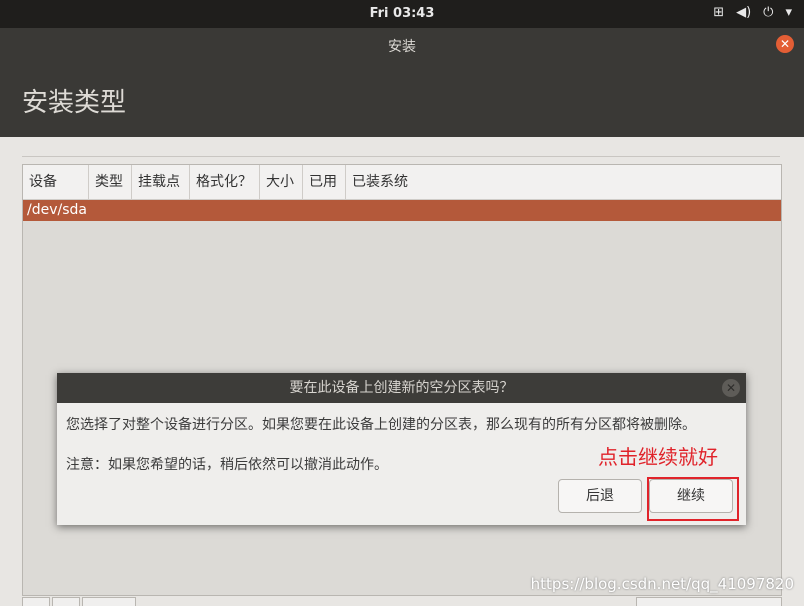 The image size is (804, 606). I want to click on divider, so click(401, 156).